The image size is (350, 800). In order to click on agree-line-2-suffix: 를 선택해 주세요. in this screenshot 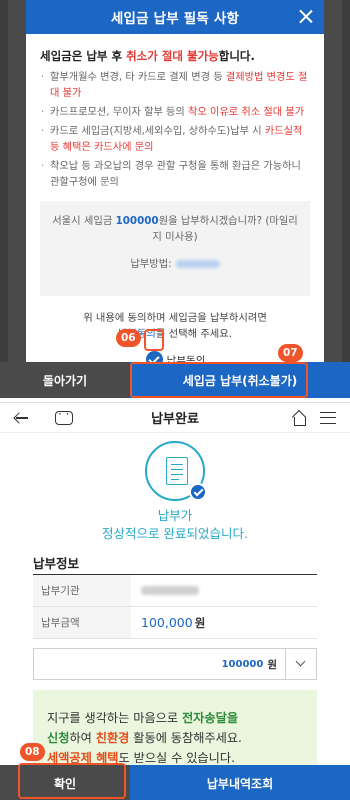, I will do `click(194, 334)`.